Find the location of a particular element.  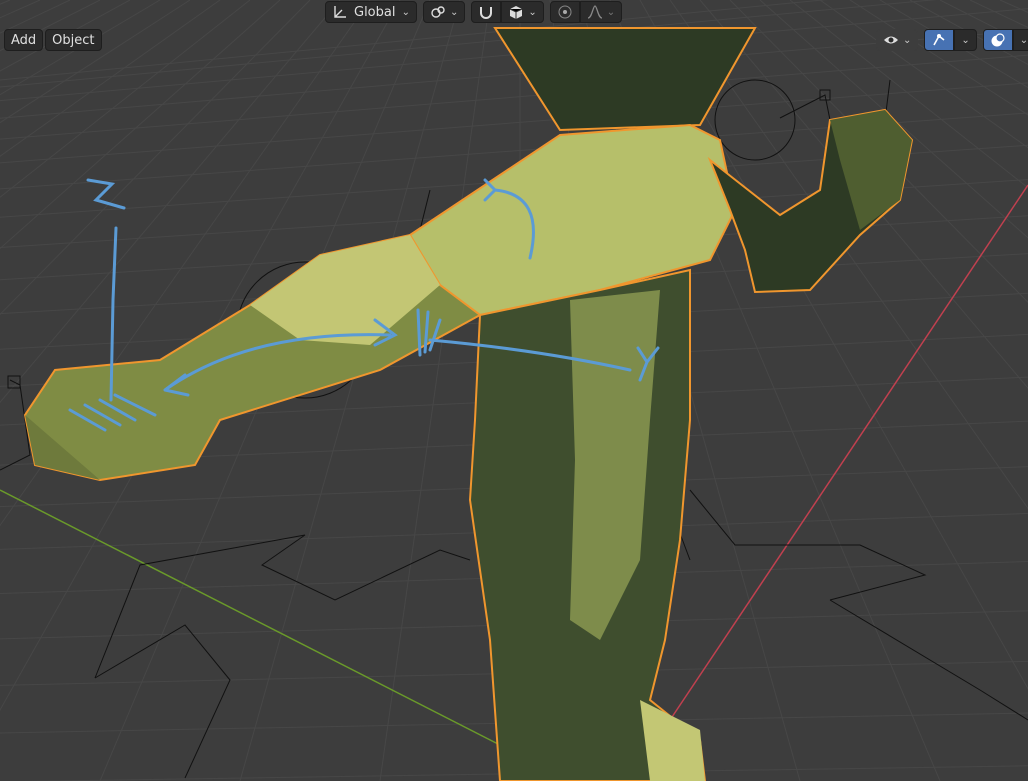

add-menu-label: Add is located at coordinates (24, 40).